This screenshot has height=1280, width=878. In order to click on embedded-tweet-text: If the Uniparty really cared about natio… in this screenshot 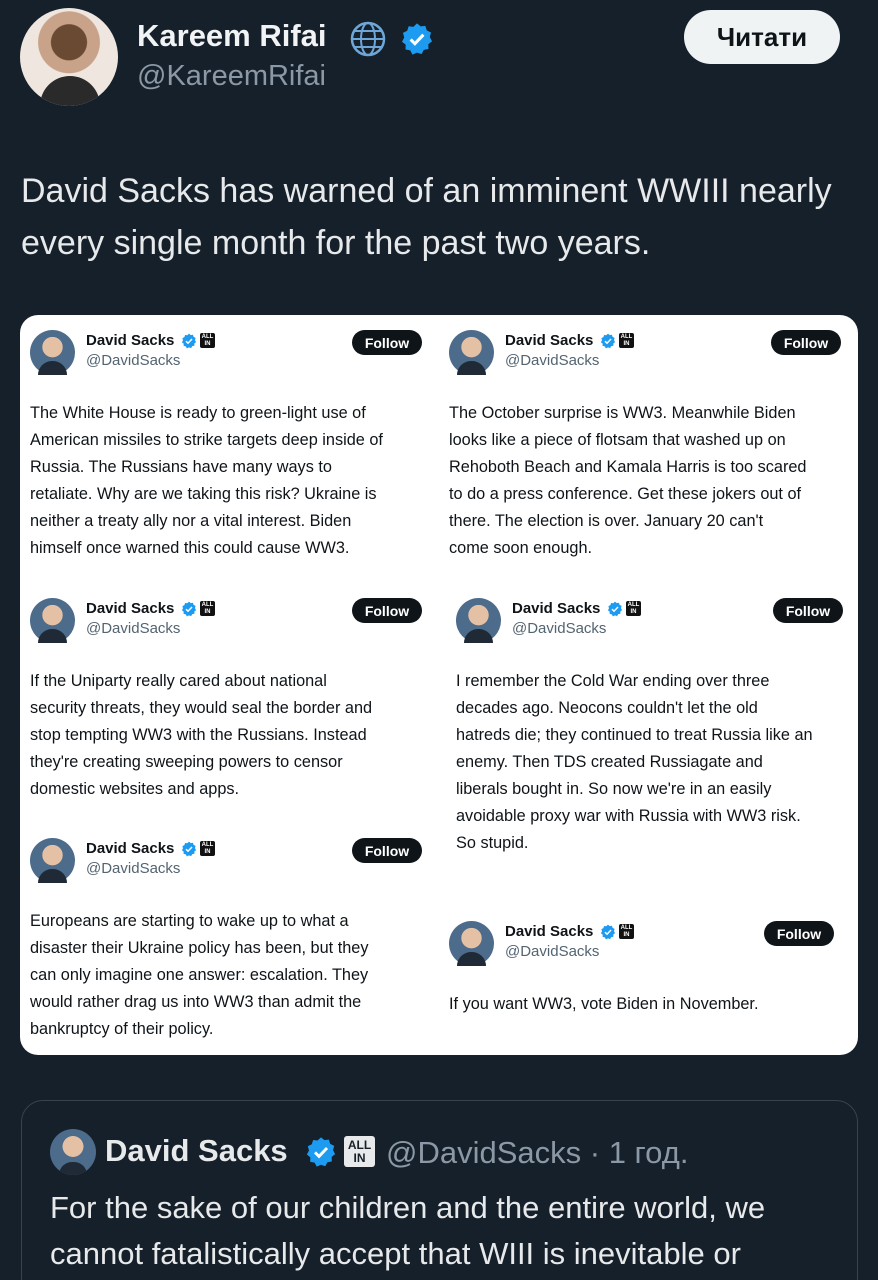, I will do `click(201, 735)`.